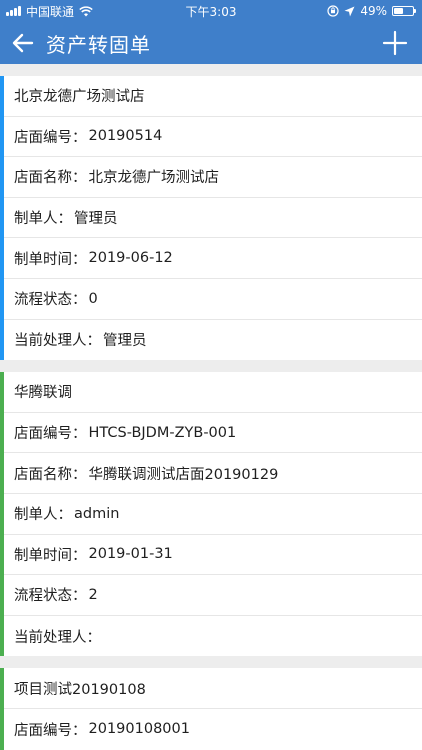  What do you see at coordinates (211, 43) in the screenshot?
I see `nav-bar: 资产转固单` at bounding box center [211, 43].